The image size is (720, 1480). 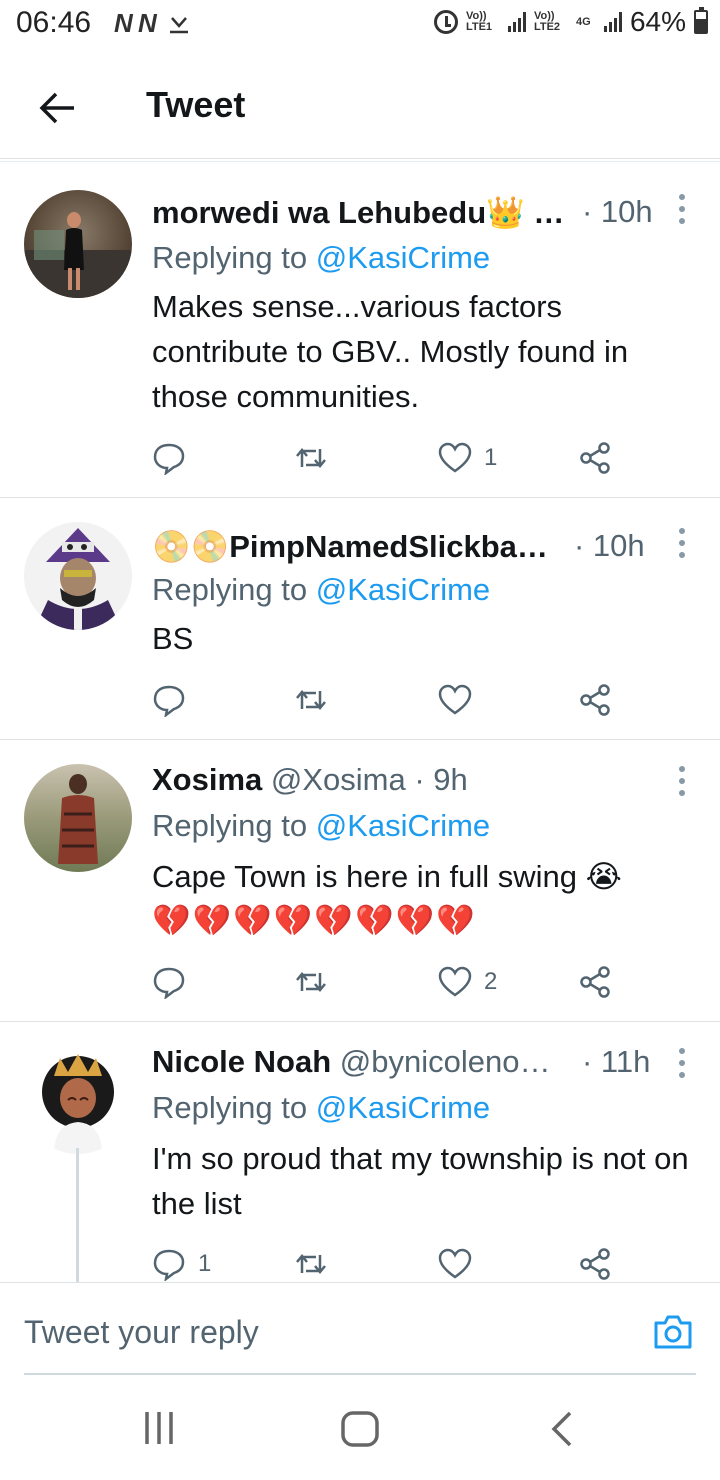 I want to click on app-header: Tweet, so click(x=360, y=108).